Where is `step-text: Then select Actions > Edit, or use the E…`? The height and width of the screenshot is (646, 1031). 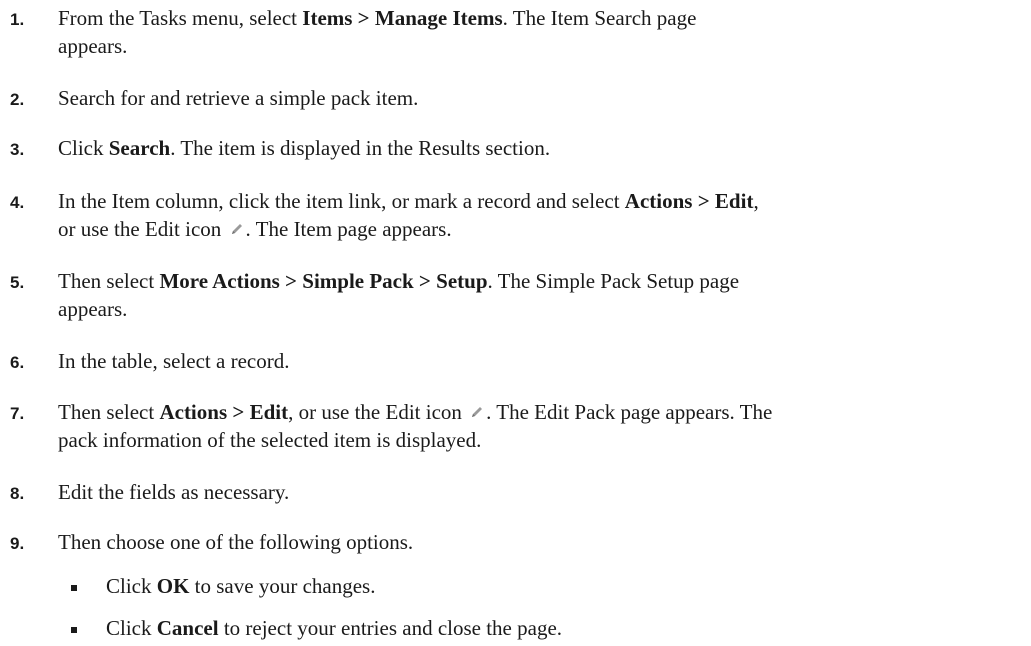
step-text: Then select Actions > Edit, or use the E… is located at coordinates (543, 426).